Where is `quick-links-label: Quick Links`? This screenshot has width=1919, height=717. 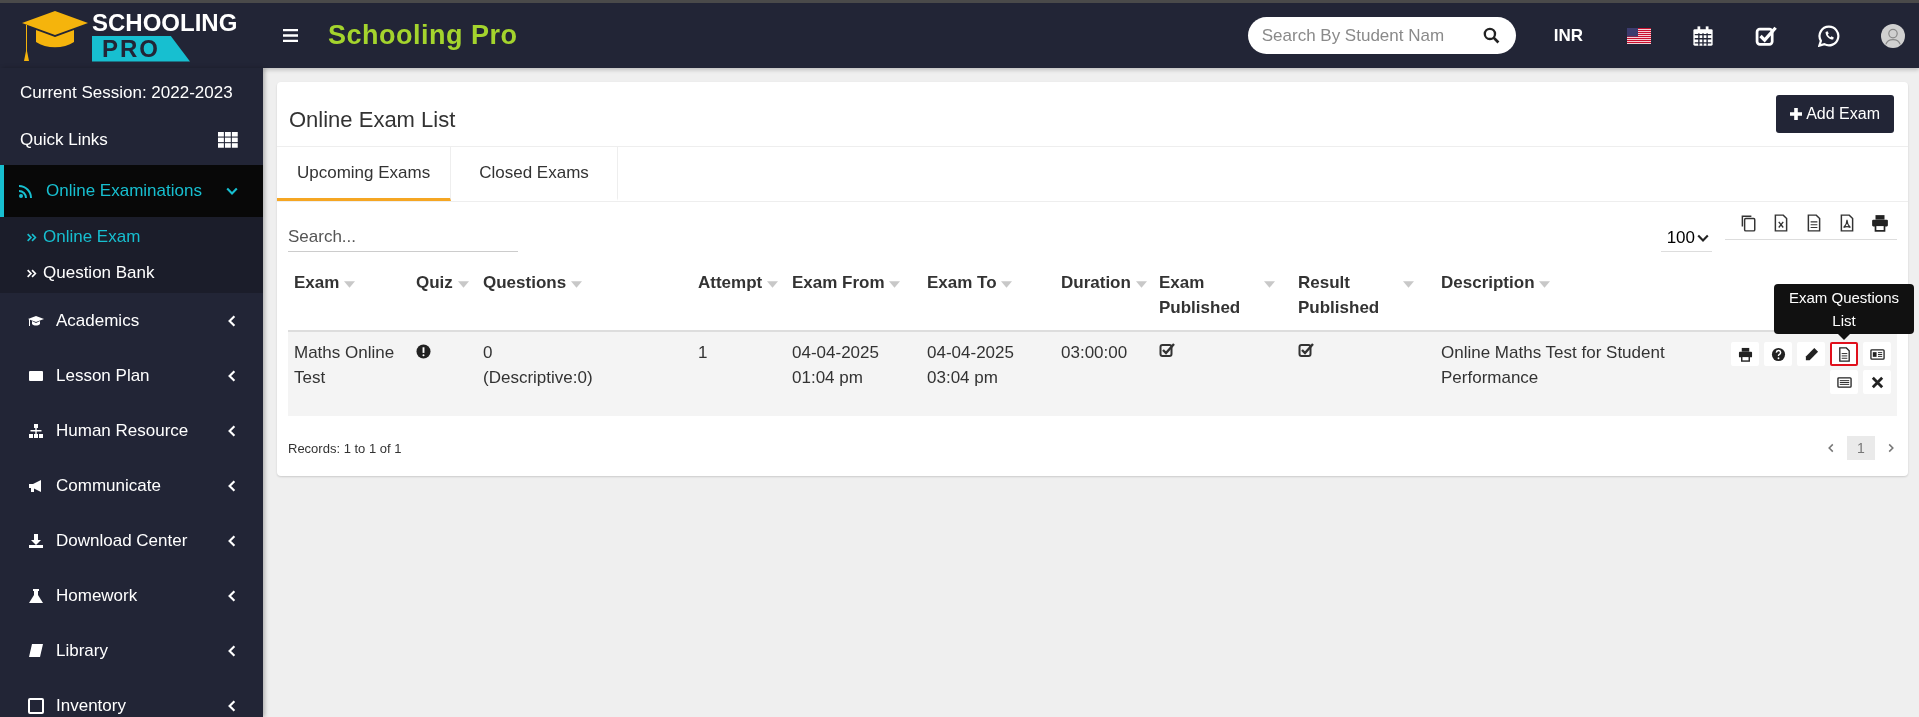
quick-links-label: Quick Links is located at coordinates (64, 140).